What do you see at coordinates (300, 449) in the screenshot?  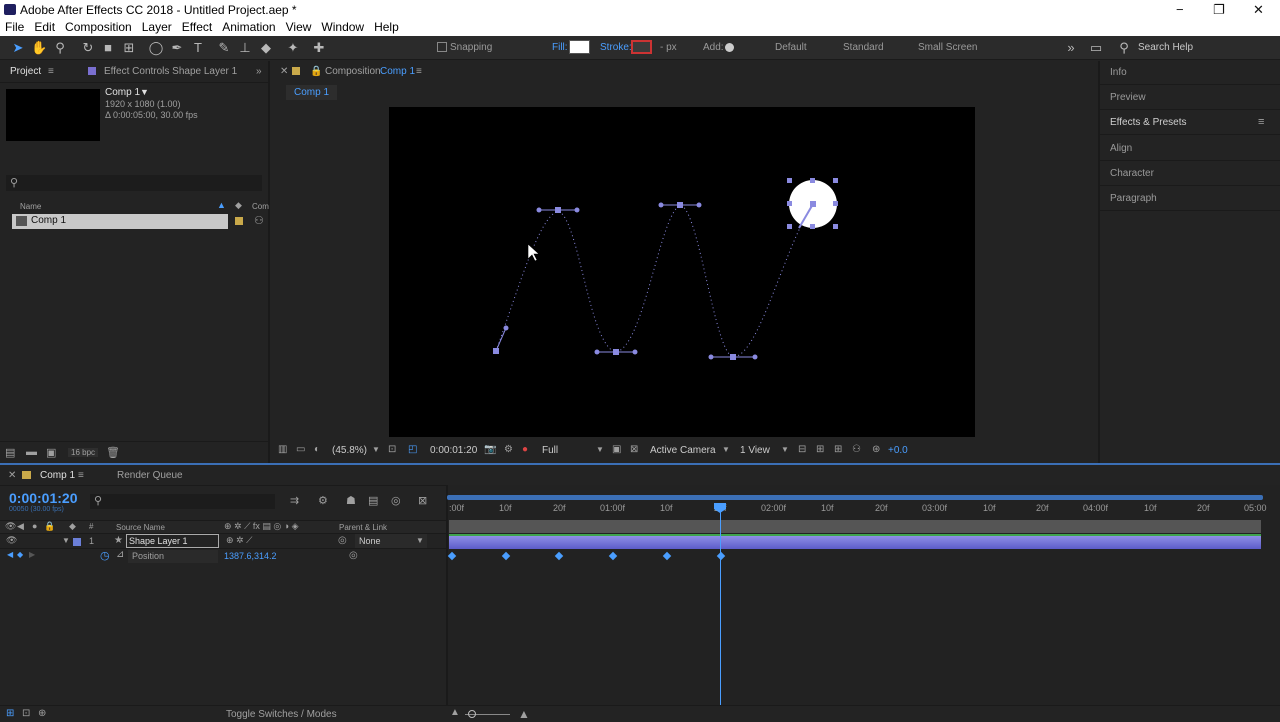 I see `monitor-icon: ▭` at bounding box center [300, 449].